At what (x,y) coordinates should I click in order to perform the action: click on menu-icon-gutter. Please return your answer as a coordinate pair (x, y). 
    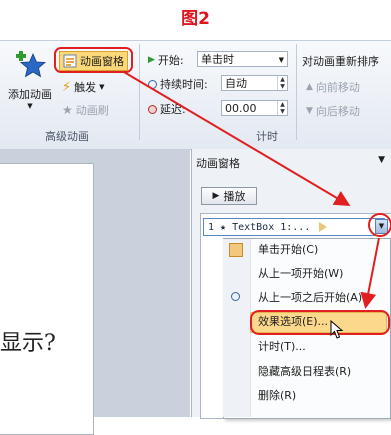
    Looking at the image, I should click on (237, 328).